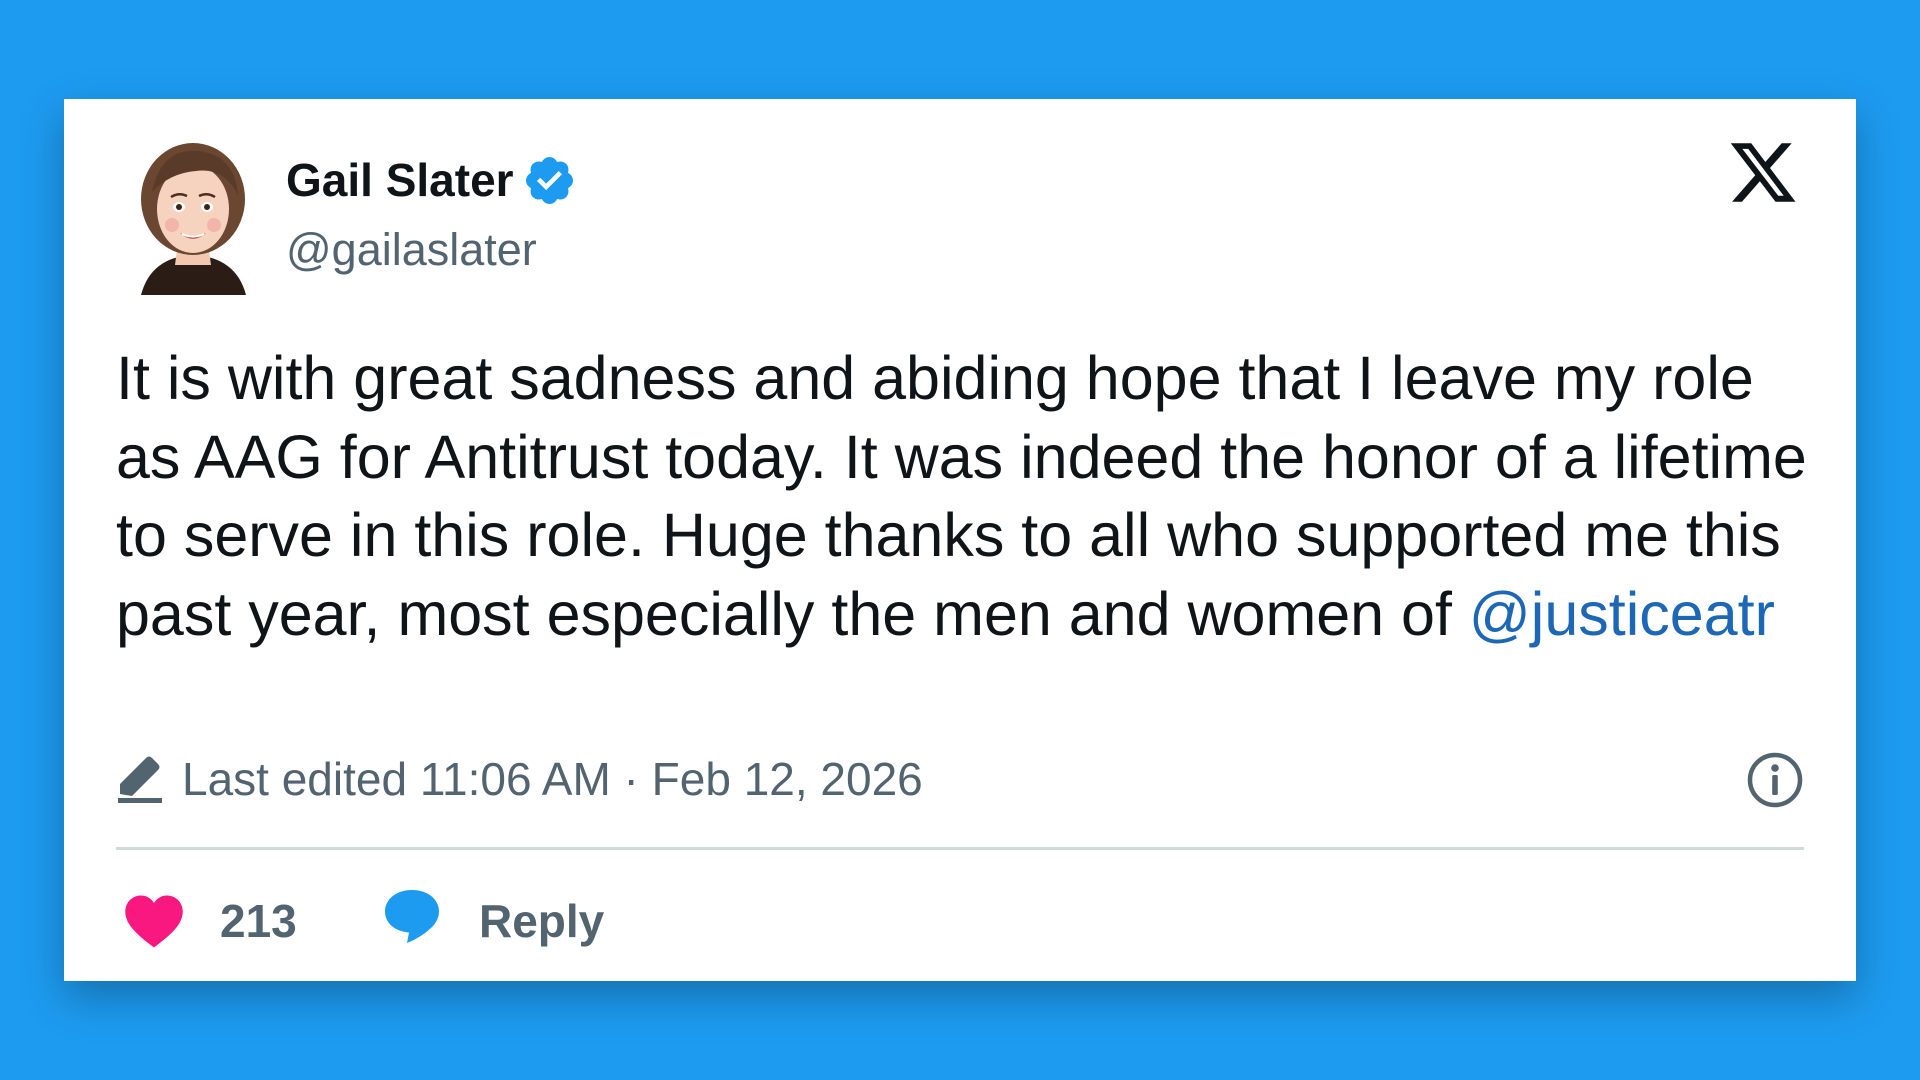  I want to click on divider, so click(960, 848).